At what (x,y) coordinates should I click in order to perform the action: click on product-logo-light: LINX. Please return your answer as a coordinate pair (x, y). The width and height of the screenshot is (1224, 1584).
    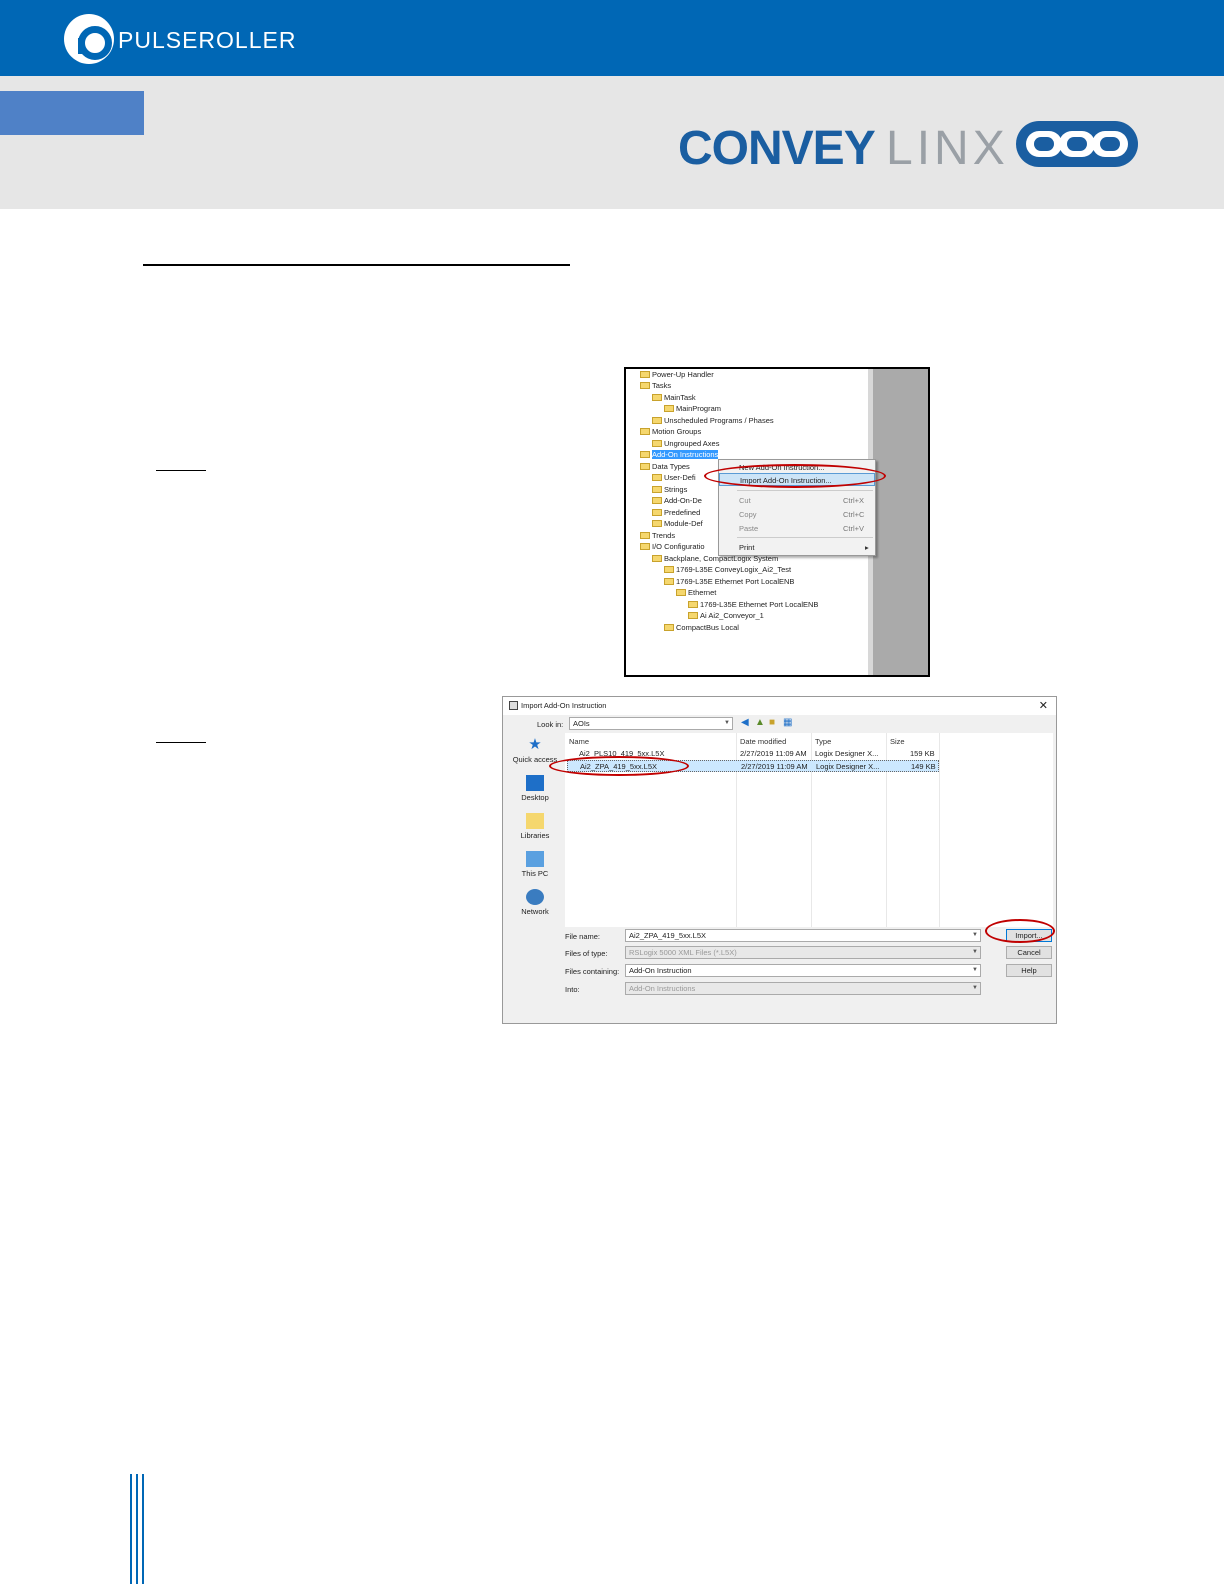
    Looking at the image, I should click on (947, 148).